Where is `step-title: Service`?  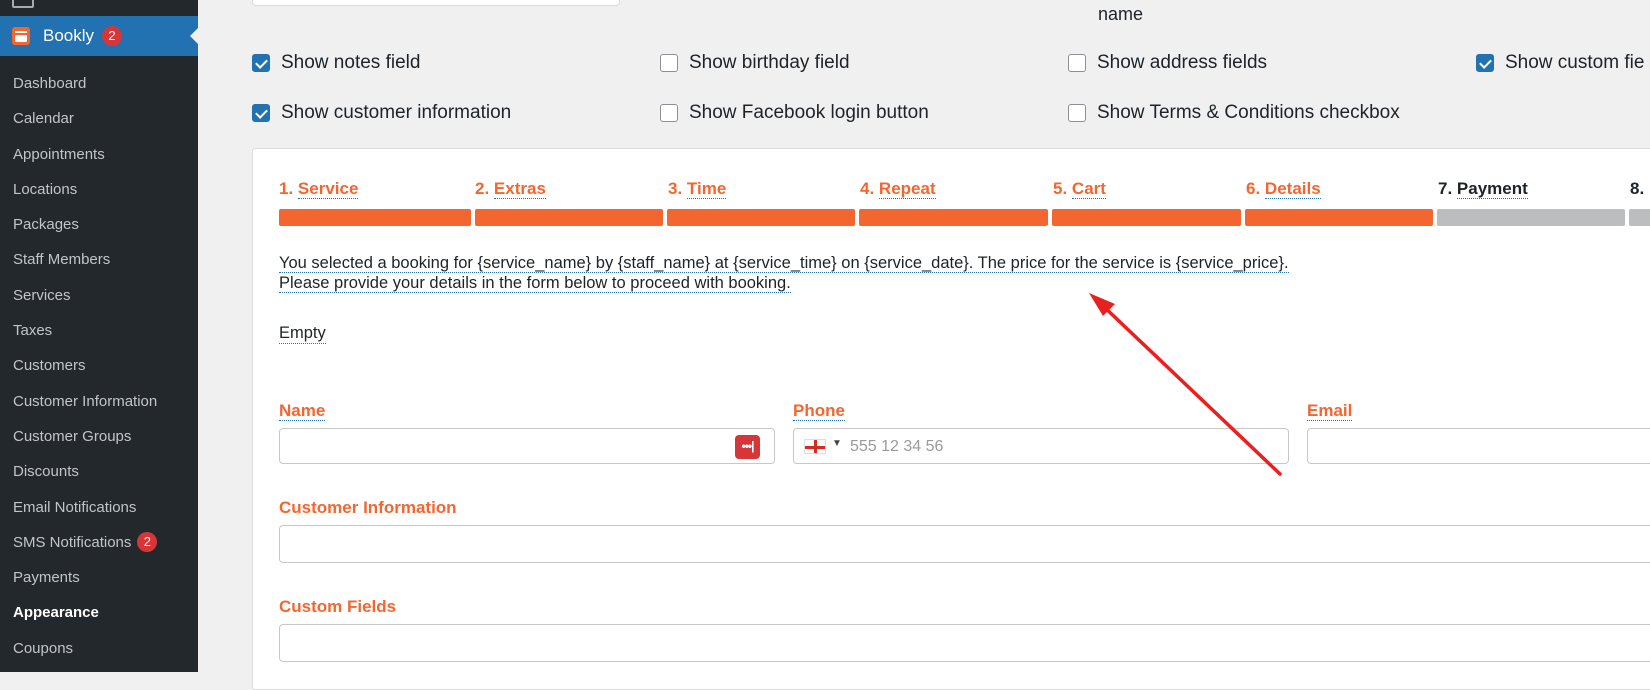
step-title: Service is located at coordinates (328, 189).